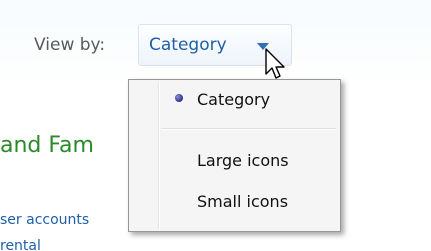 The width and height of the screenshot is (431, 251). I want to click on menu-item-small-icons: Small icons, so click(234, 201).